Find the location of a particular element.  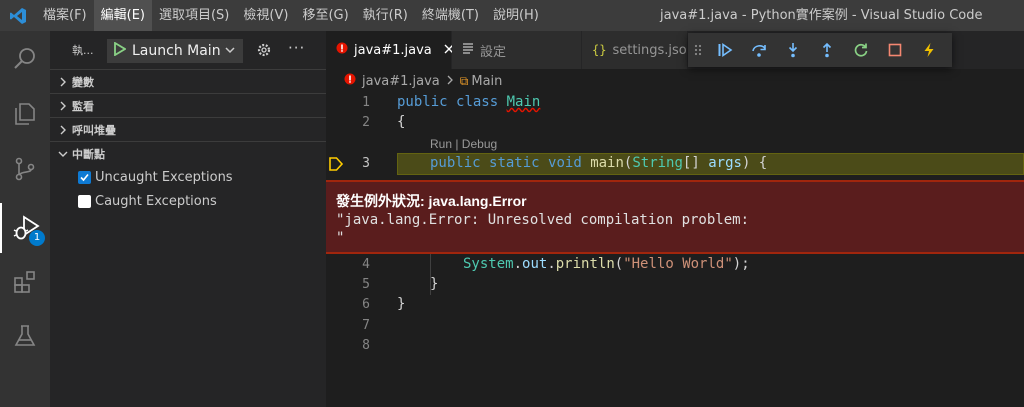

class-symbol-icon: ⧉ is located at coordinates (464, 80).